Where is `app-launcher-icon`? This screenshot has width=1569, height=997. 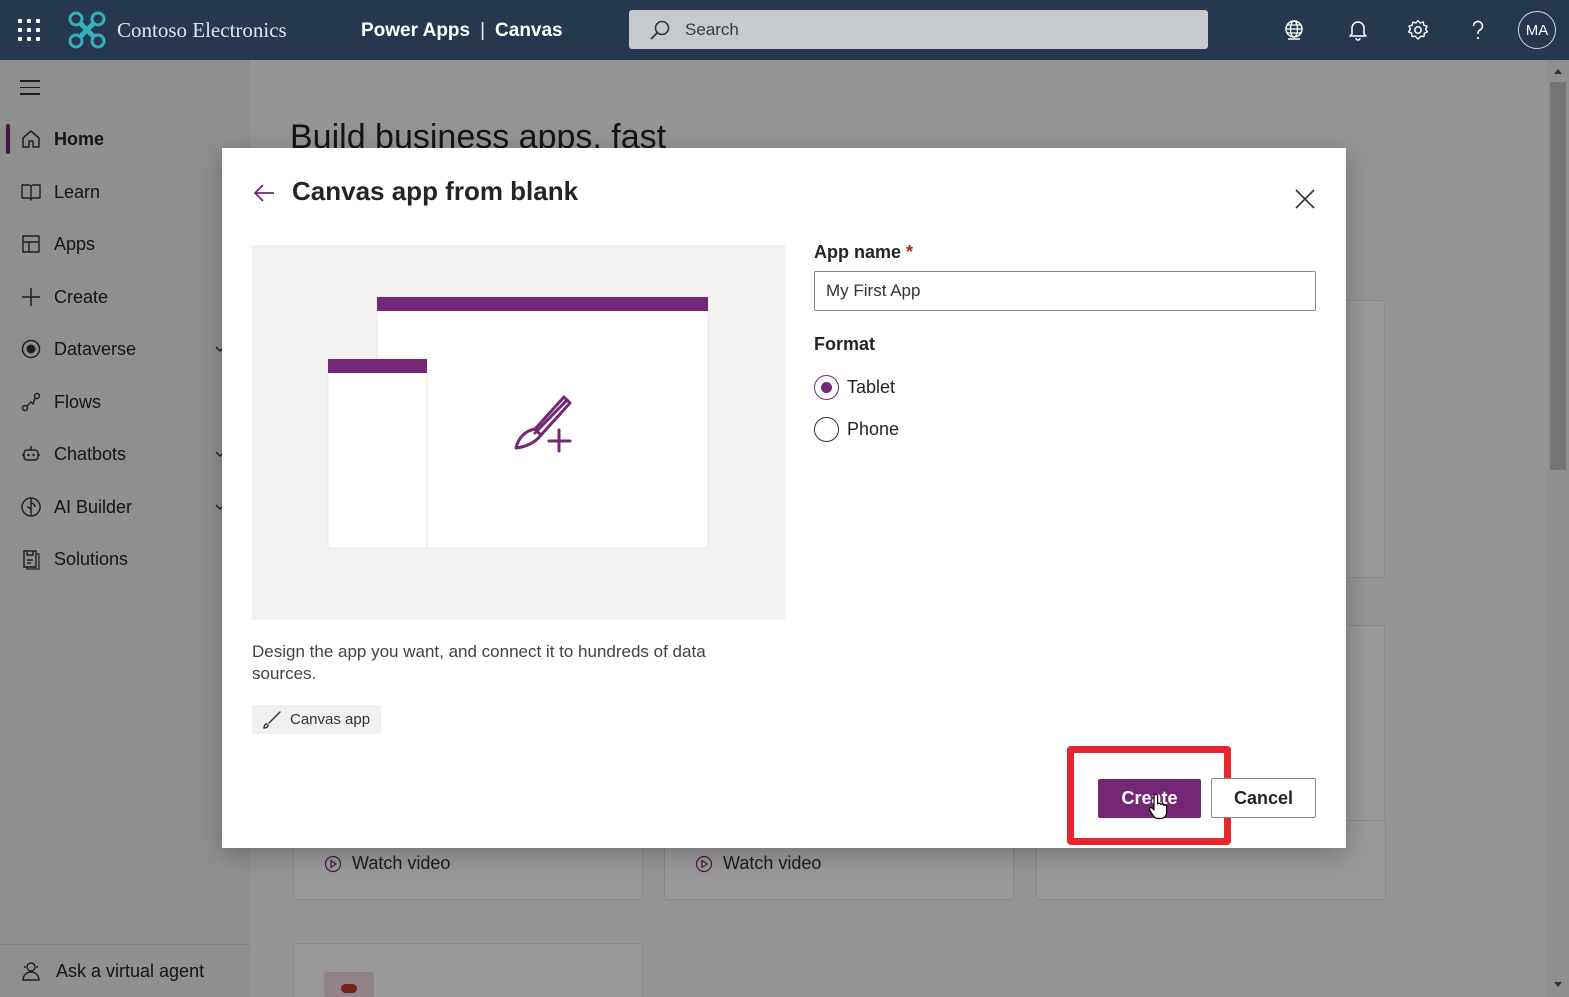
app-launcher-icon is located at coordinates (29, 30).